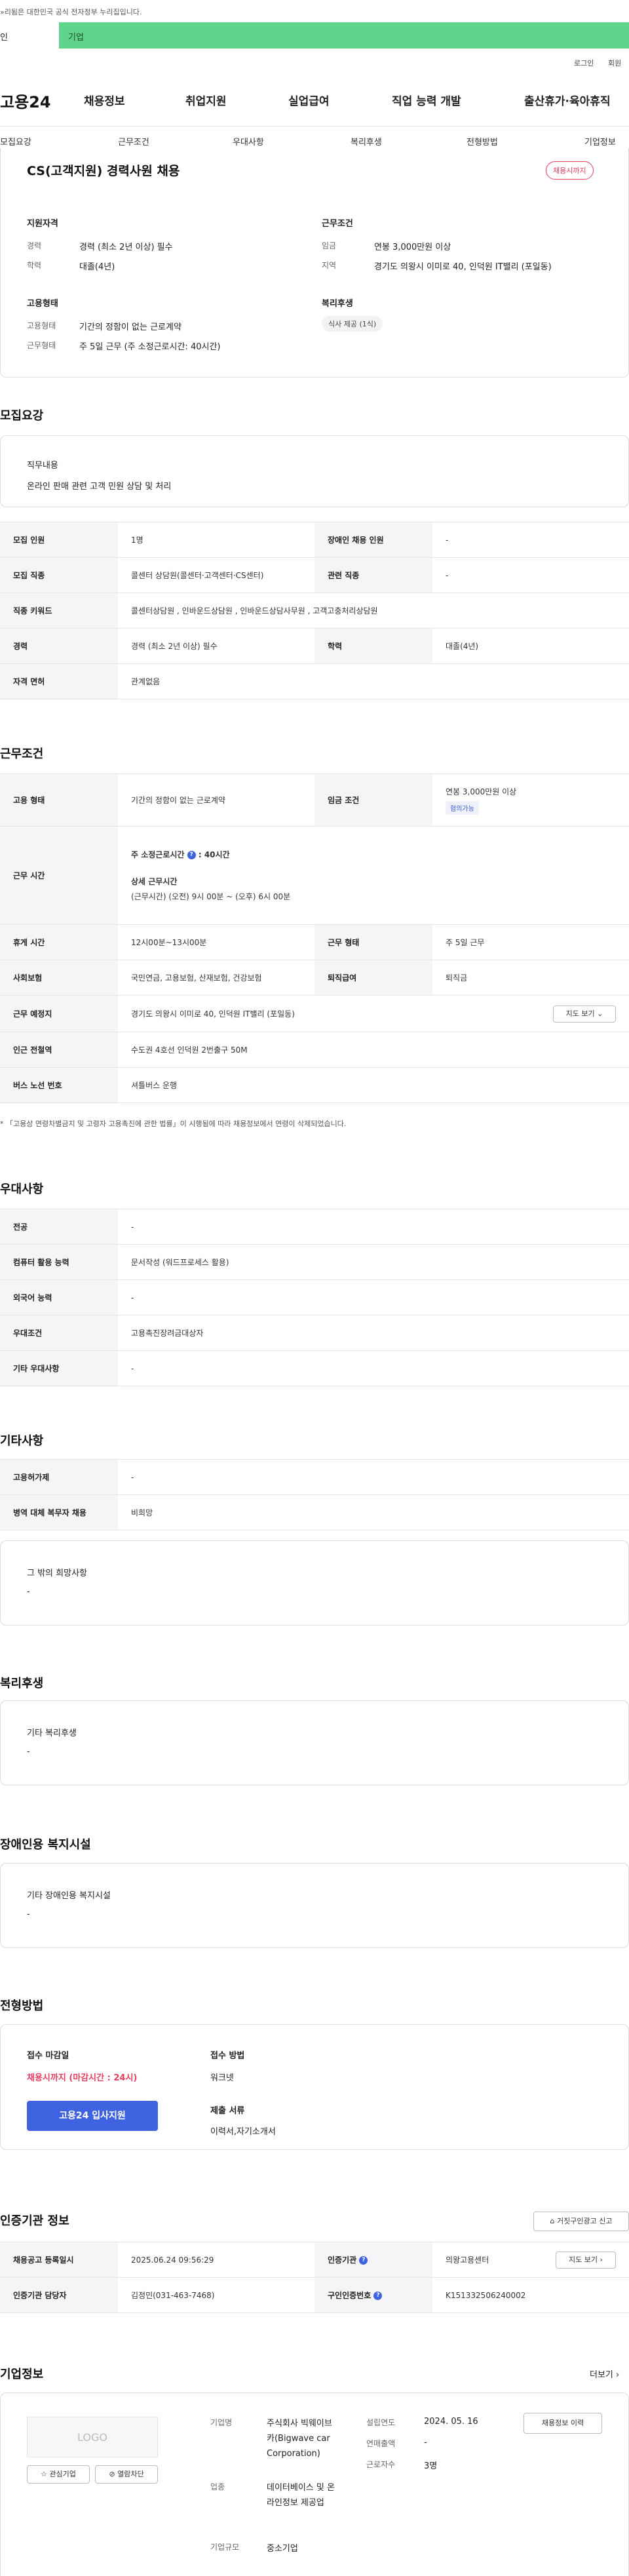 The height and width of the screenshot is (2576, 629). I want to click on tab-pref: 우대사항, so click(248, 141).